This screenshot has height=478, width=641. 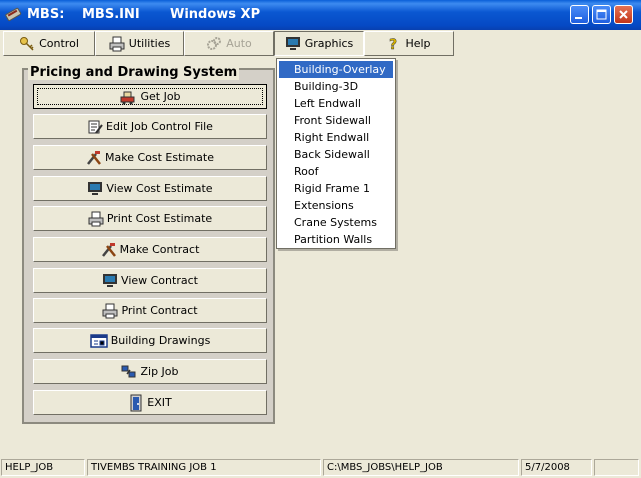 I want to click on edit-job-control-file-button: Edit Job Control File, so click(x=150, y=126).